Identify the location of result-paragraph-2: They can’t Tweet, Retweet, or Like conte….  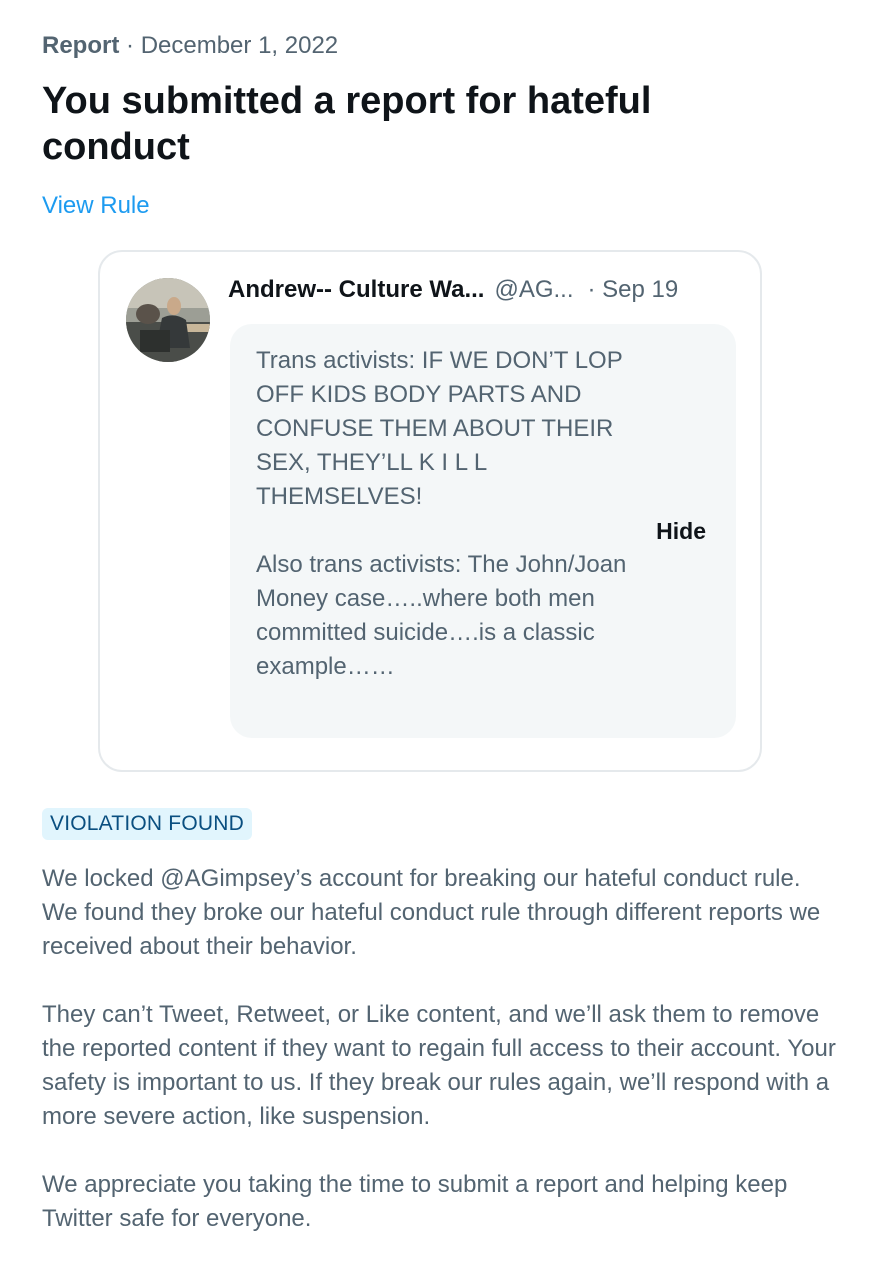
(439, 1065).